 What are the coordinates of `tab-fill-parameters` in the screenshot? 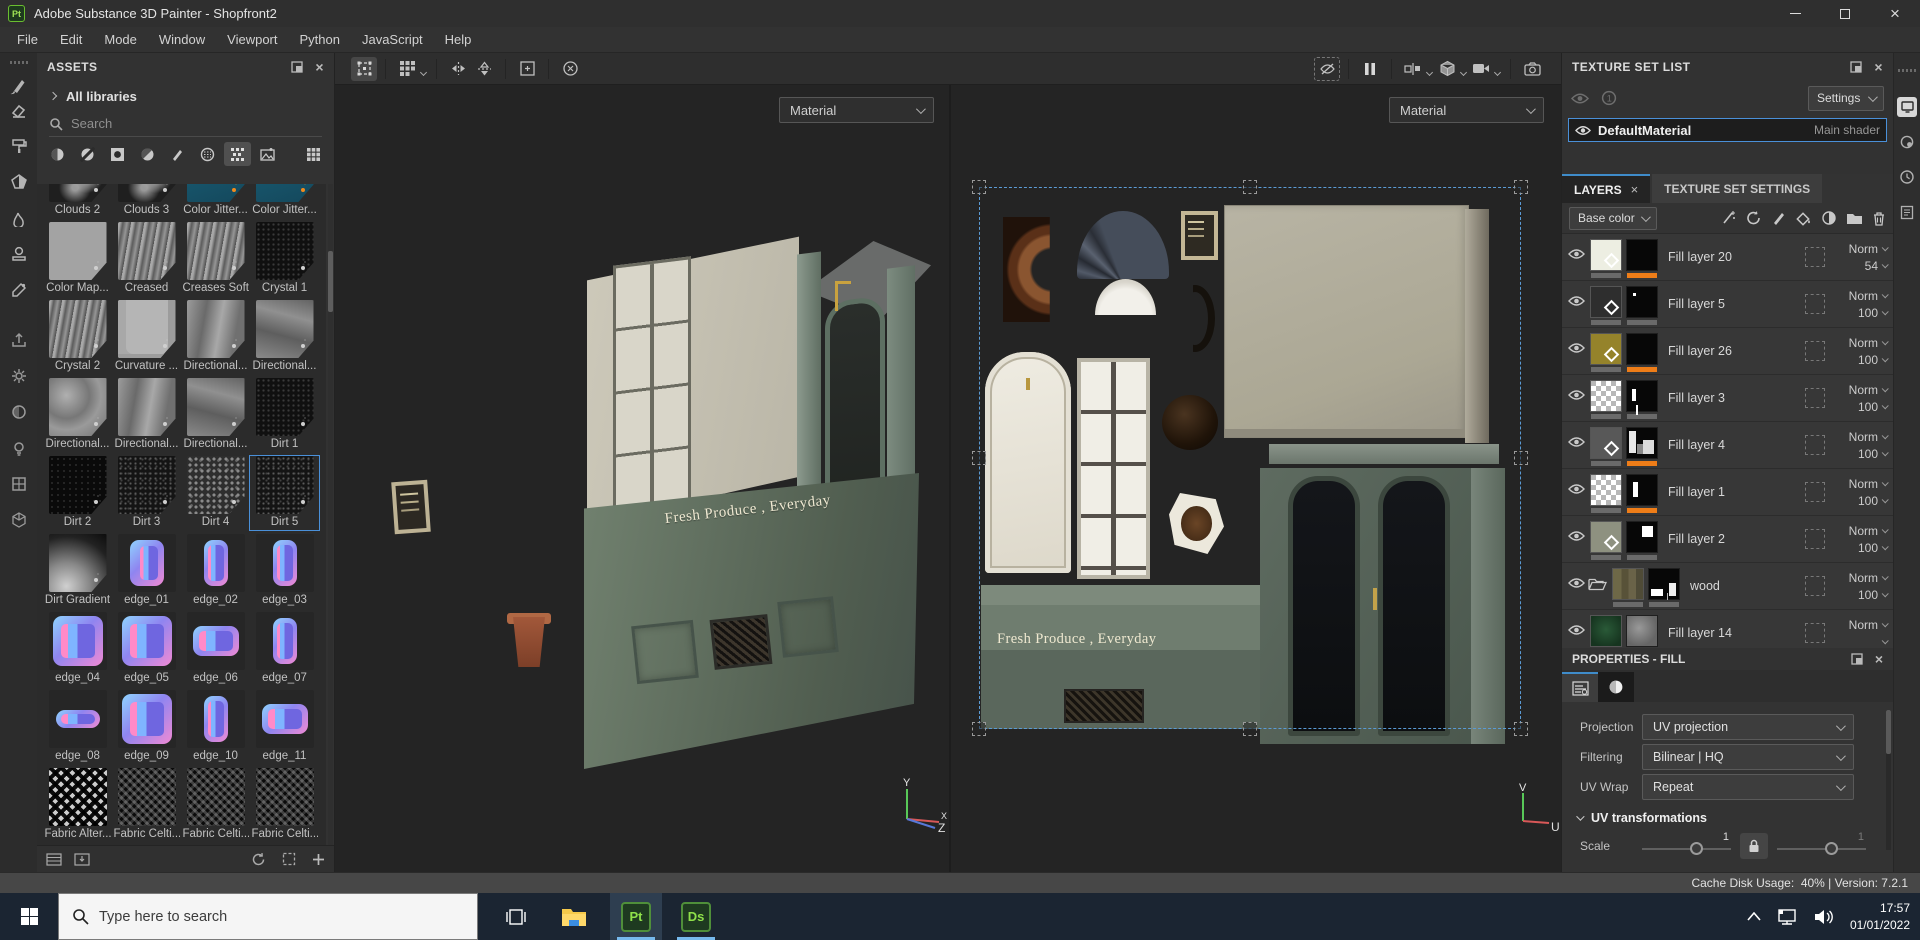 It's located at (1580, 687).